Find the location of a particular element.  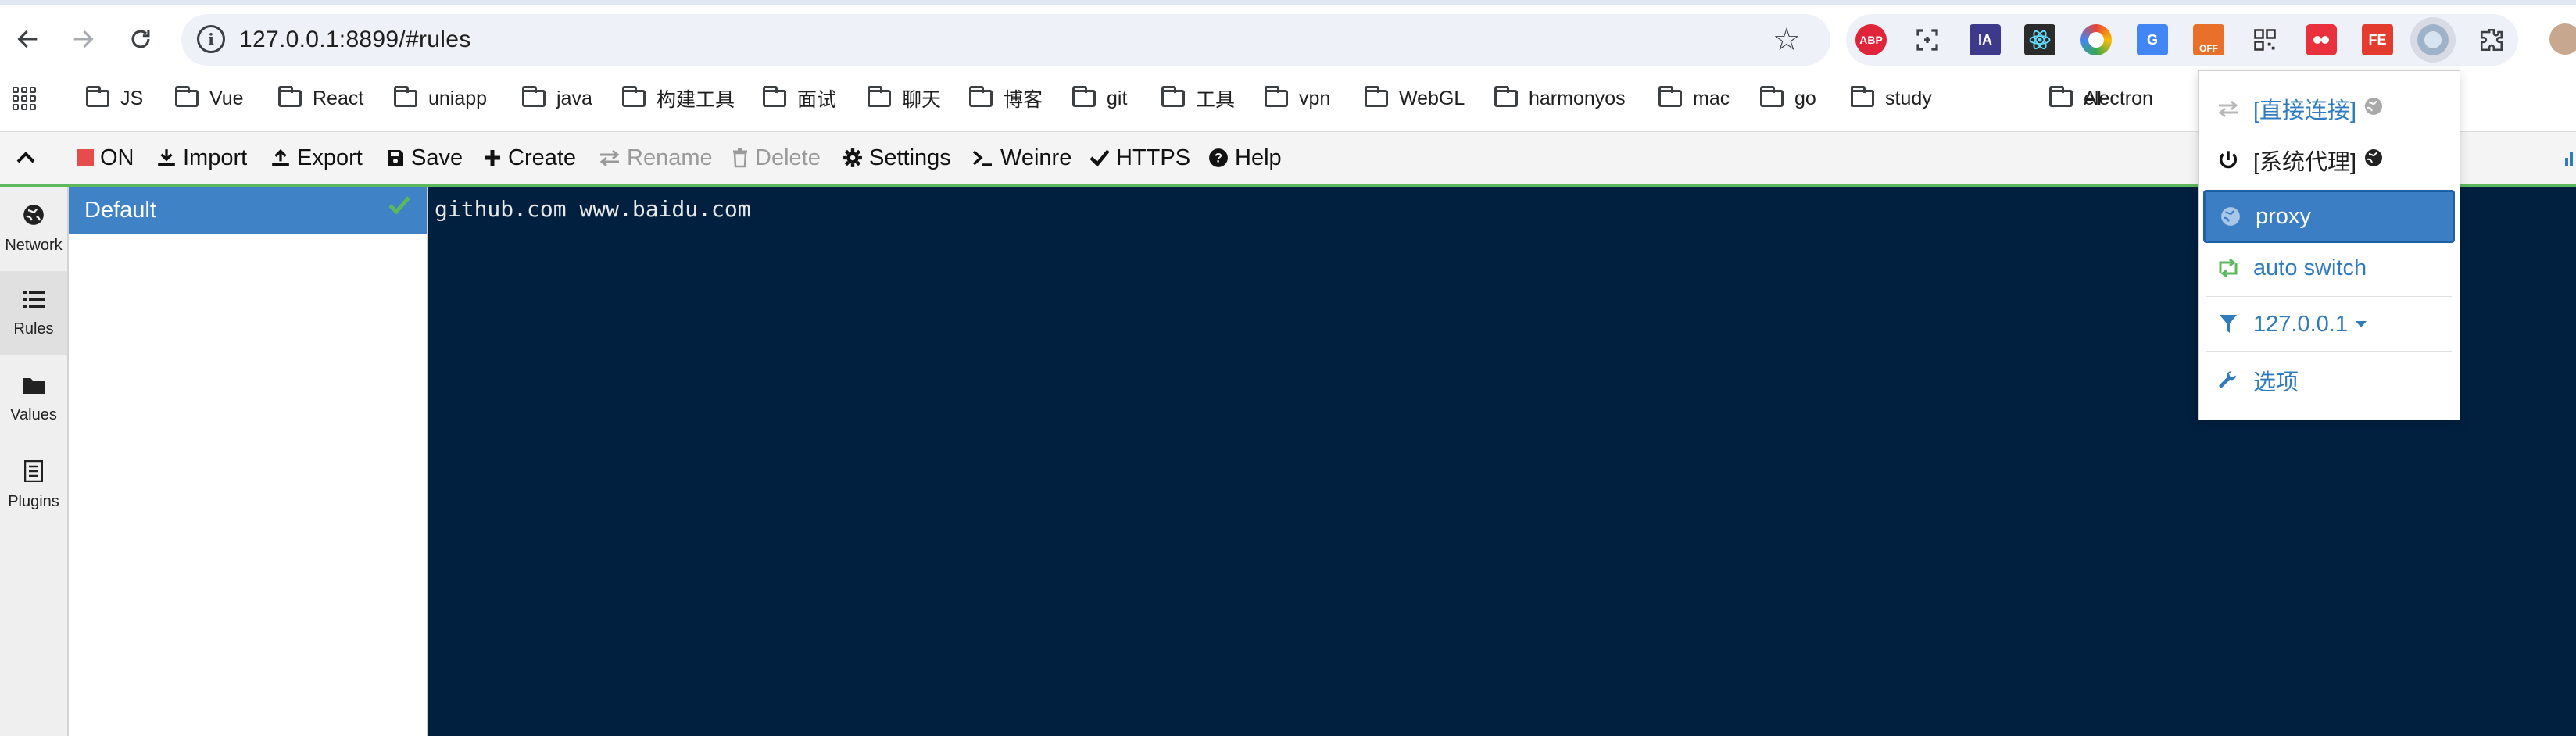

menu-divider is located at coordinates (2329, 351).